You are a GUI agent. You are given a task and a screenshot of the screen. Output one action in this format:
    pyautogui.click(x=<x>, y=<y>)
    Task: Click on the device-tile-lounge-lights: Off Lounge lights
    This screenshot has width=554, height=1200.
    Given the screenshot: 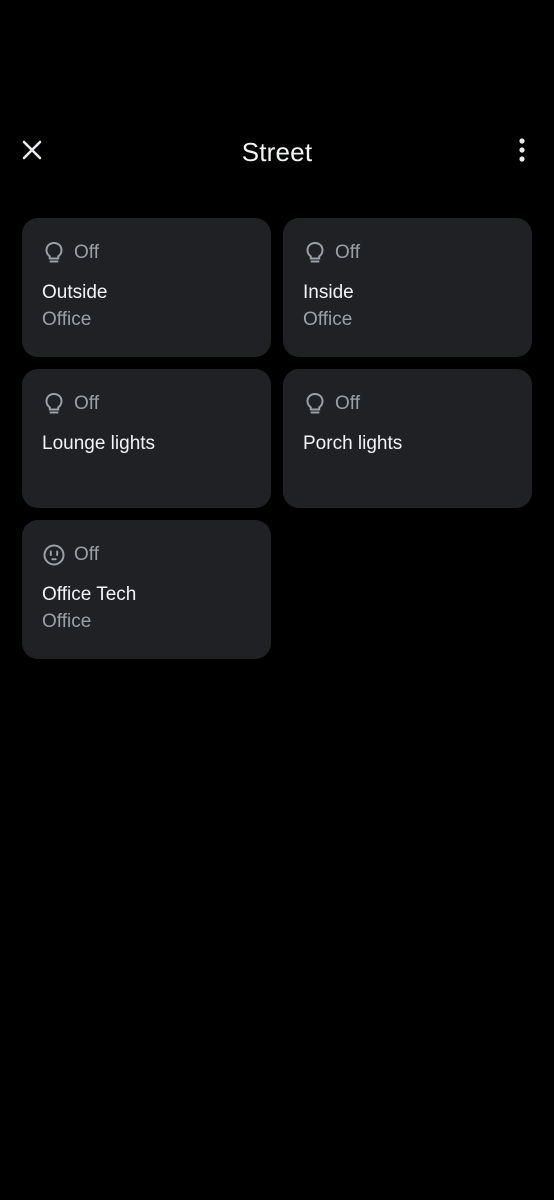 What is the action you would take?
    pyautogui.click(x=146, y=438)
    